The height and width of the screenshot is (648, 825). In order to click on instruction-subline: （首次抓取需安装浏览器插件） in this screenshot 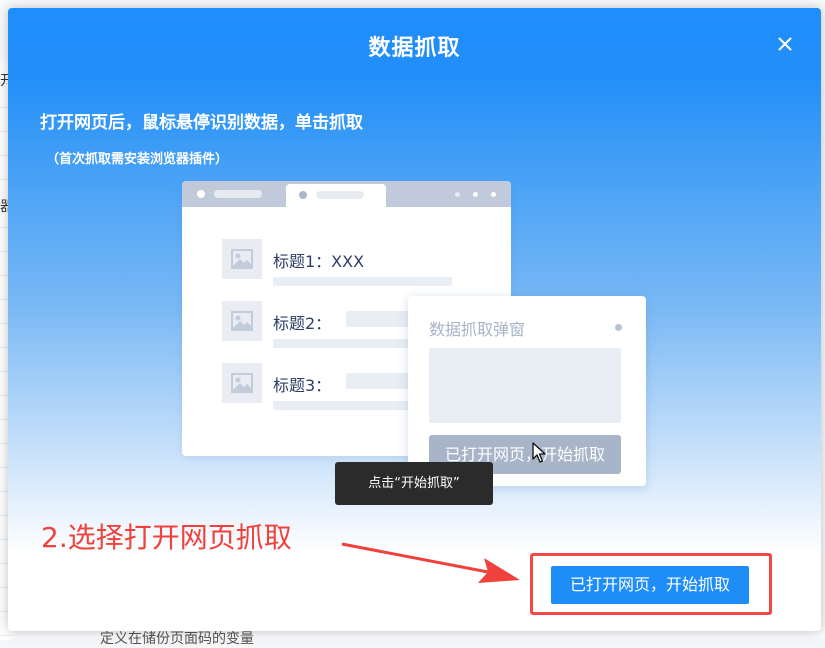, I will do `click(137, 159)`.